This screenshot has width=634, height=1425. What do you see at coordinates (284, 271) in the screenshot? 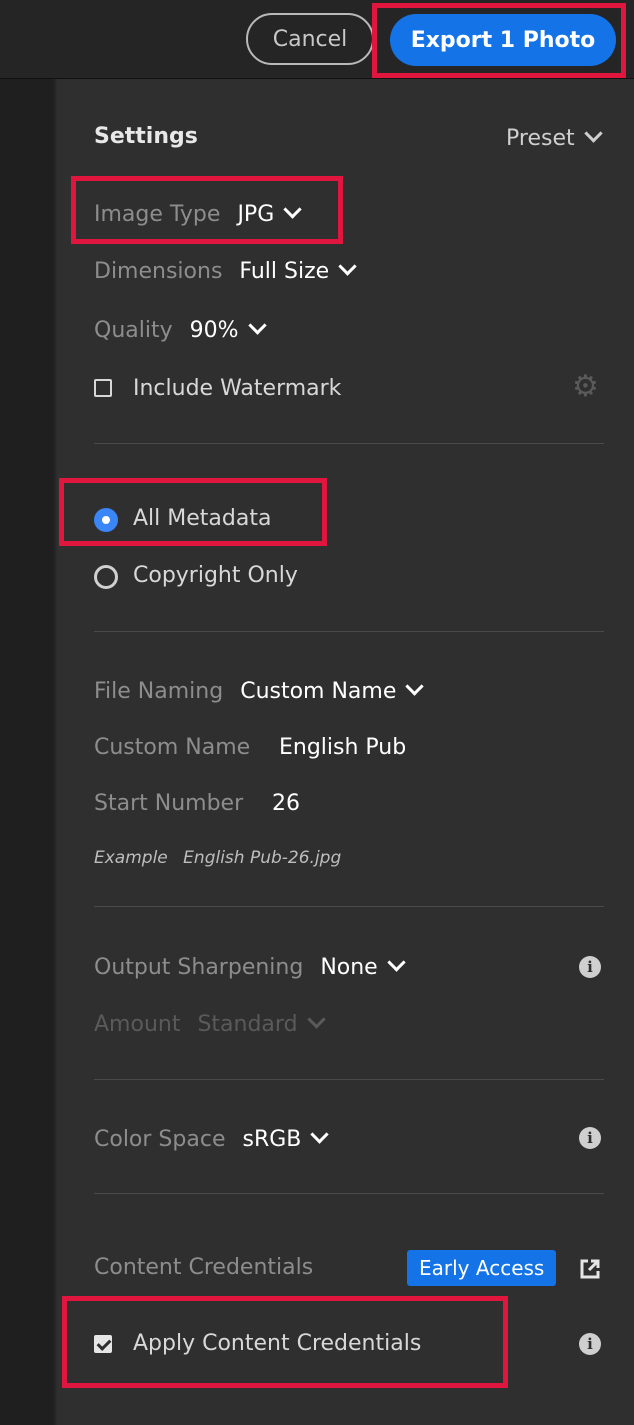
I see `dimensions-value: Full Size` at bounding box center [284, 271].